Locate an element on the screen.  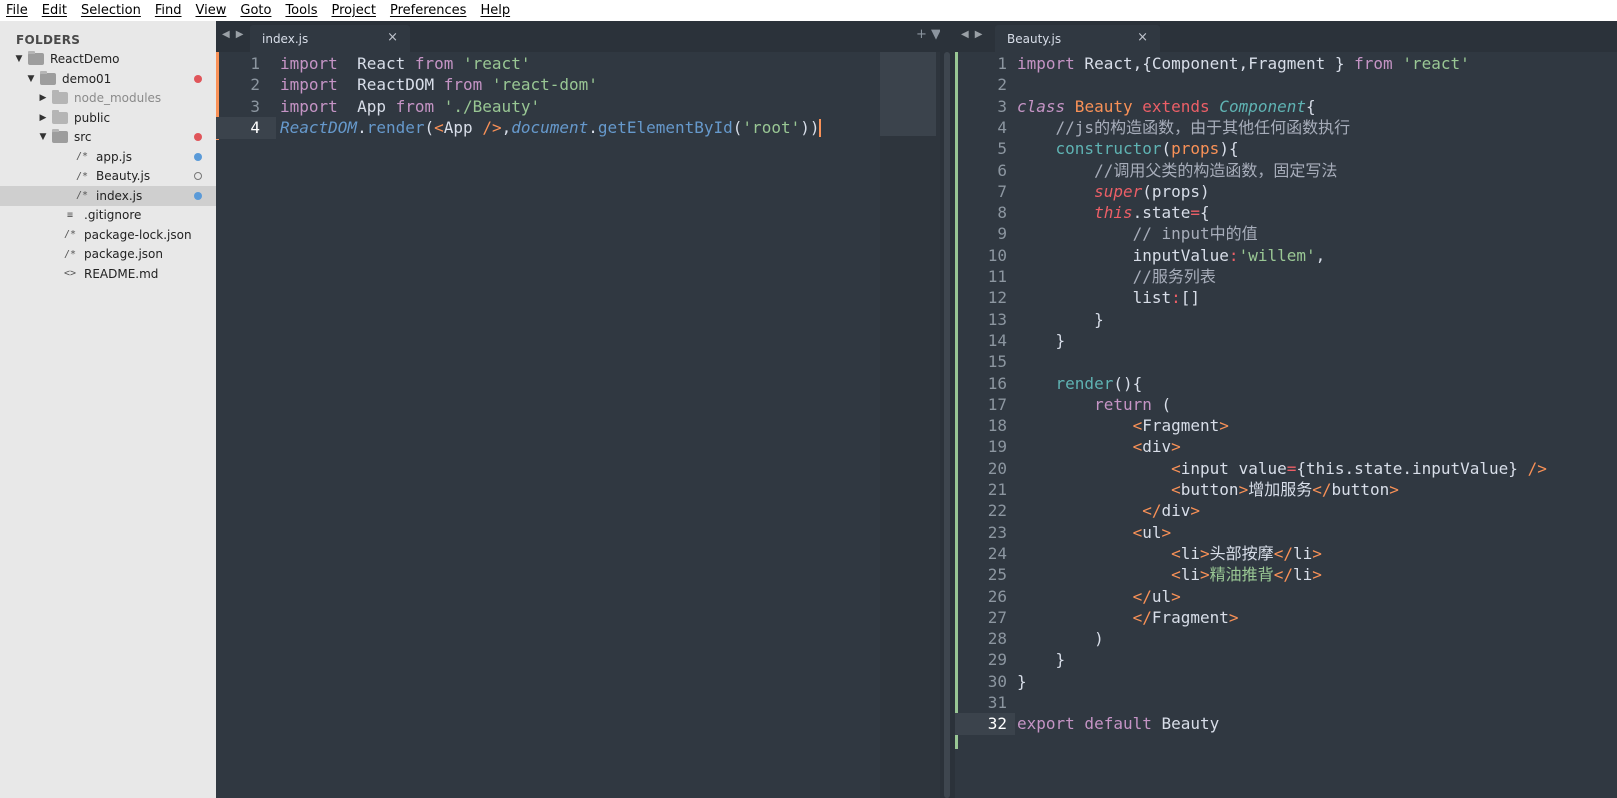
tree-item-node-modules: ▶ node_modules is located at coordinates (108, 98).